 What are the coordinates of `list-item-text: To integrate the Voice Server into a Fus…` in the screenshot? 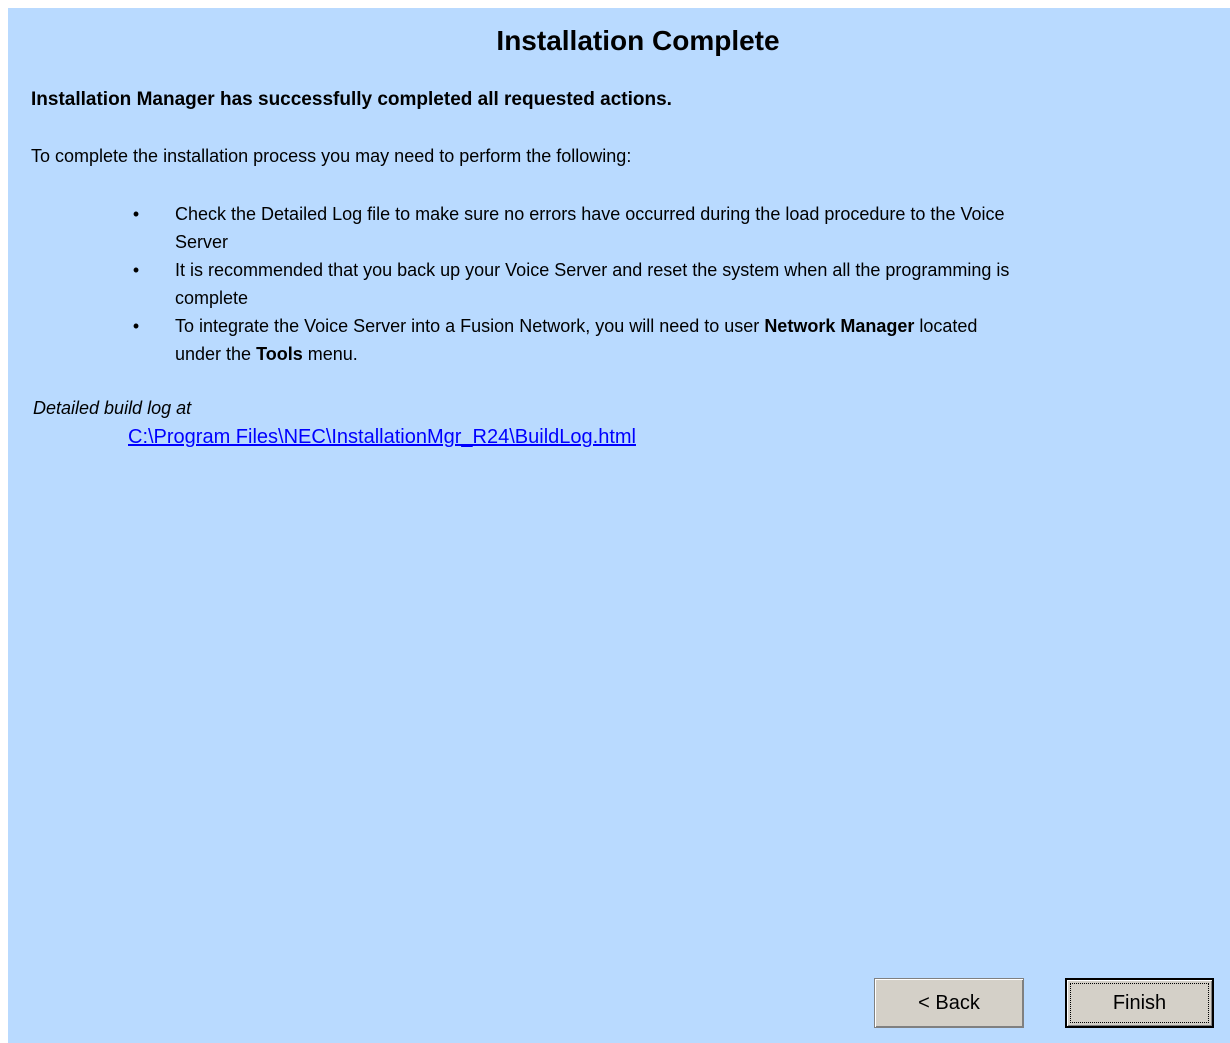 It's located at (576, 340).